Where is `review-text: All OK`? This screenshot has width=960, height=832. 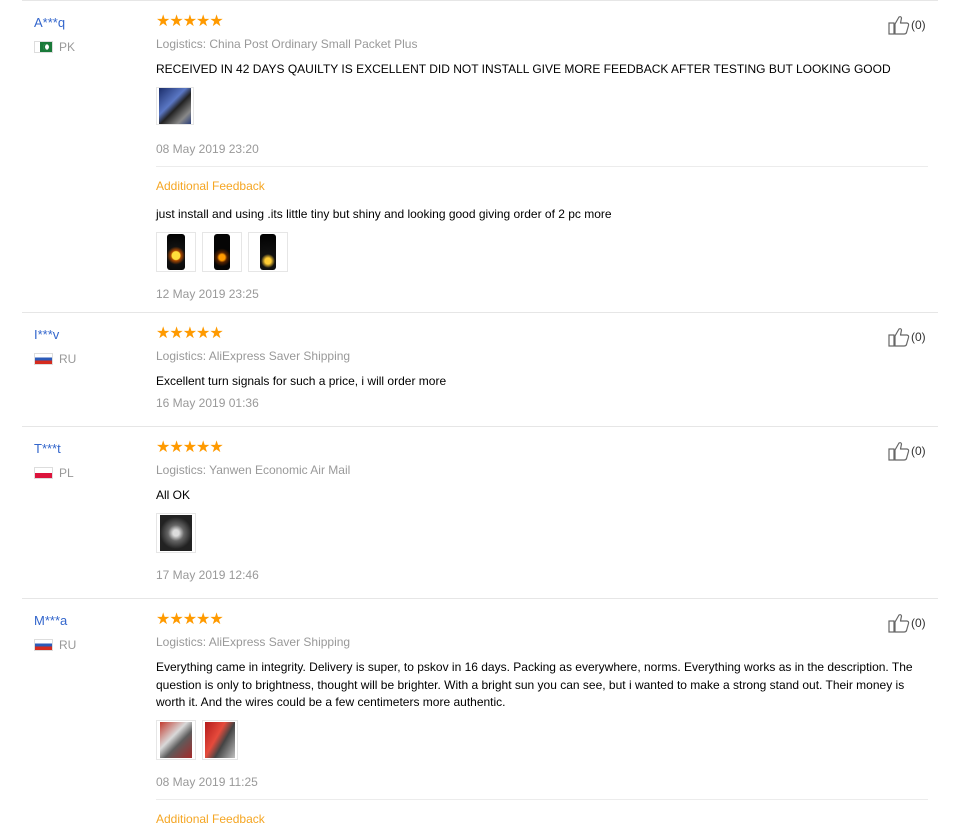
review-text: All OK is located at coordinates (173, 495).